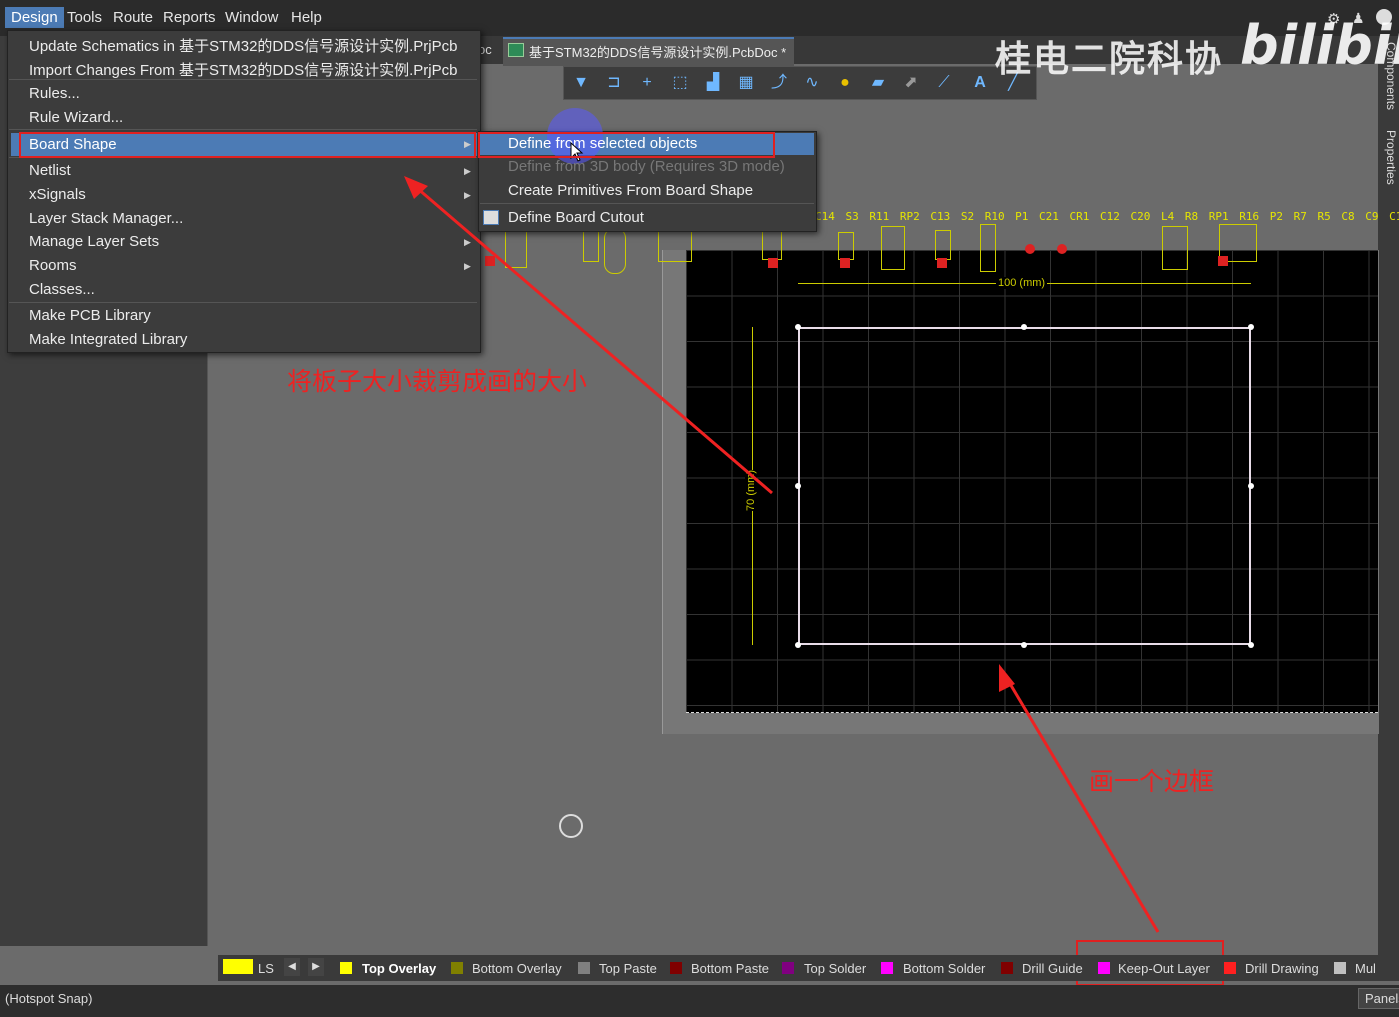  Describe the element at coordinates (437, 381) in the screenshot. I see `annotation-crop-note: 将板子大小裁剪成画的大小` at that location.